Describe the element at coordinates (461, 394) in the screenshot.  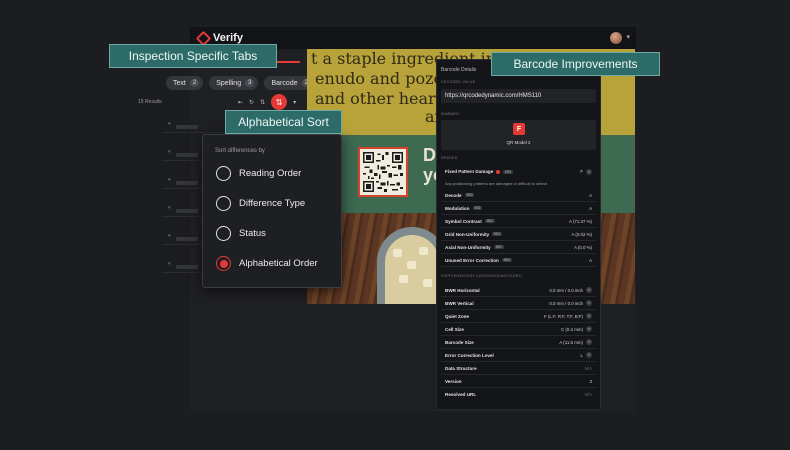
I see `row-label: Resolved URL` at that location.